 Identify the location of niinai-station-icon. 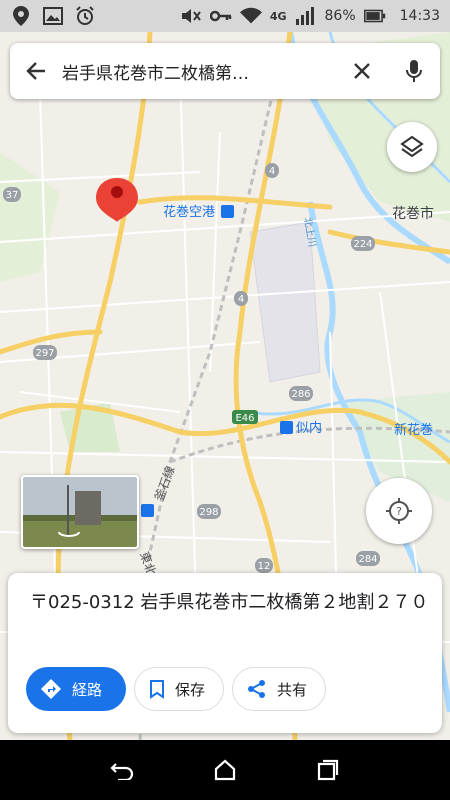
(286, 427).